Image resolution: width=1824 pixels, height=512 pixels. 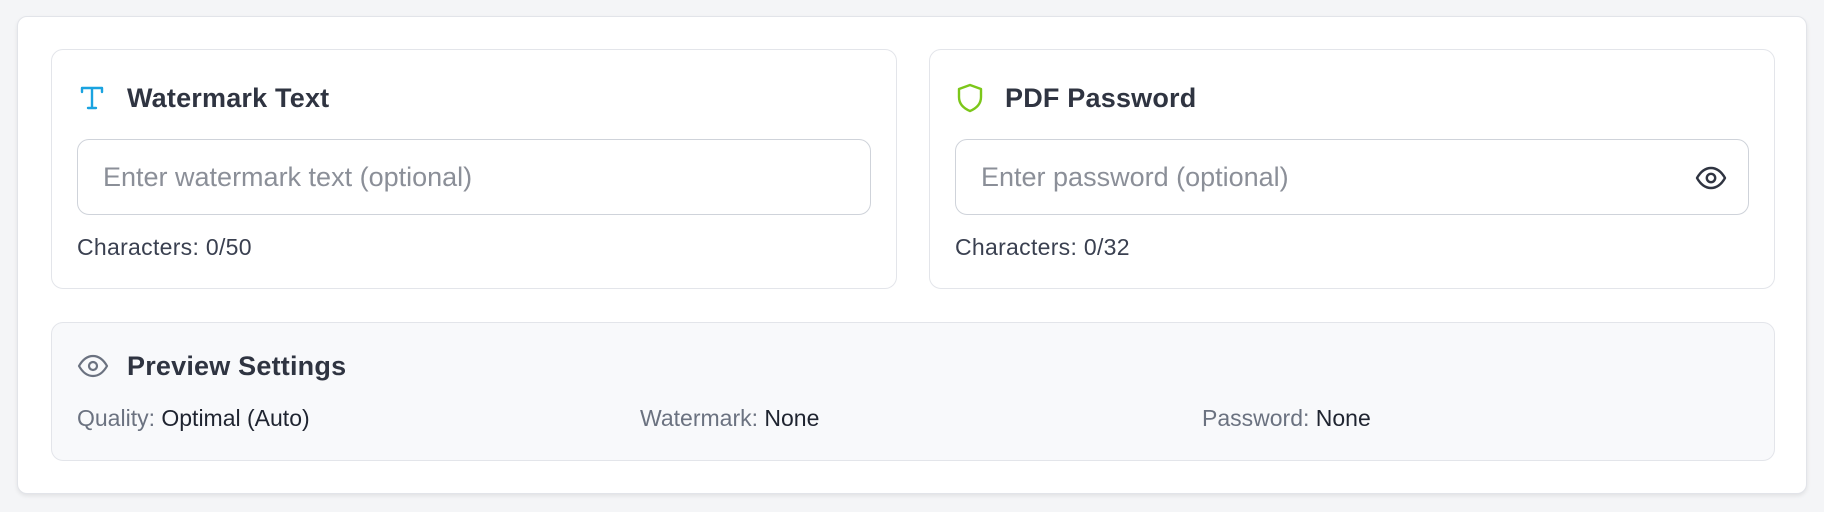 I want to click on shield-icon, so click(x=970, y=98).